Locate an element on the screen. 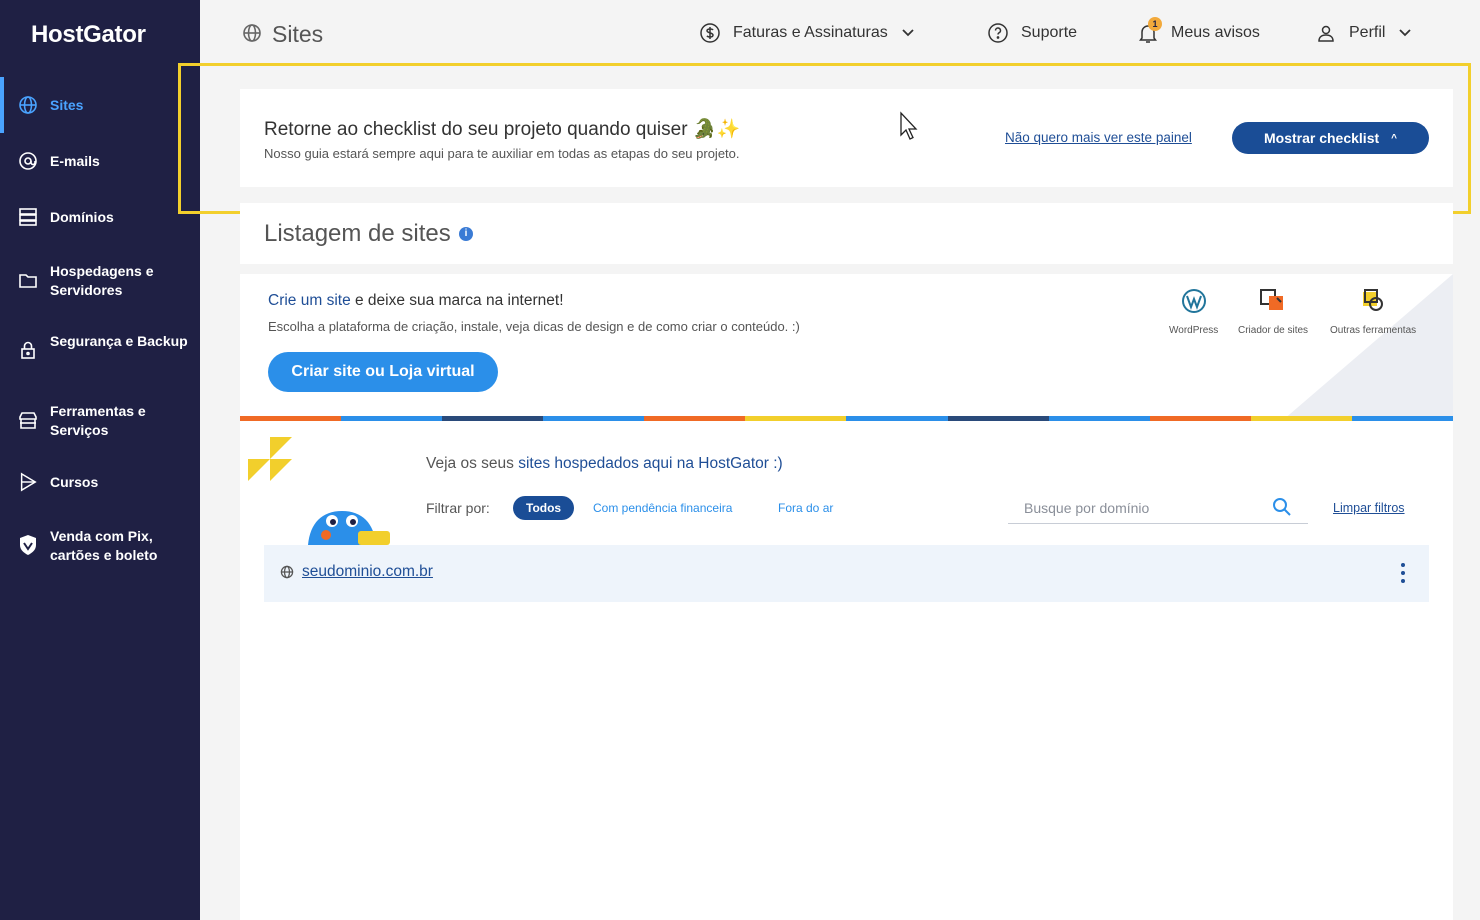 The height and width of the screenshot is (920, 1480). sidebar-item-label: Sites is located at coordinates (67, 105).